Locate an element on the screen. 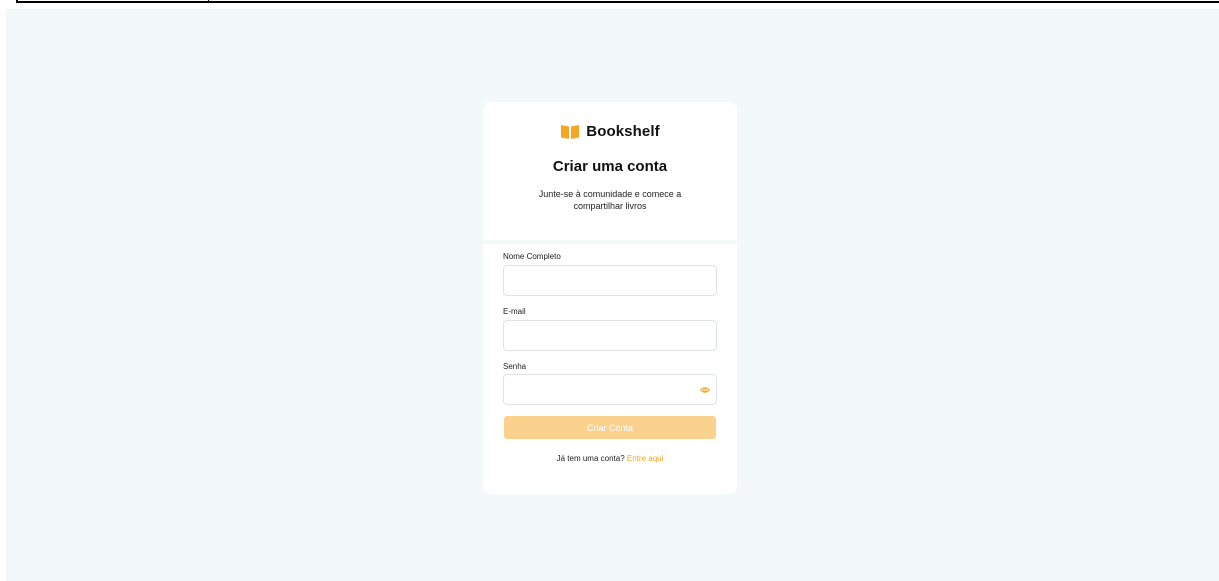 The width and height of the screenshot is (1219, 581). login-prompt: Já tem uma conta? Entre aqui is located at coordinates (610, 458).